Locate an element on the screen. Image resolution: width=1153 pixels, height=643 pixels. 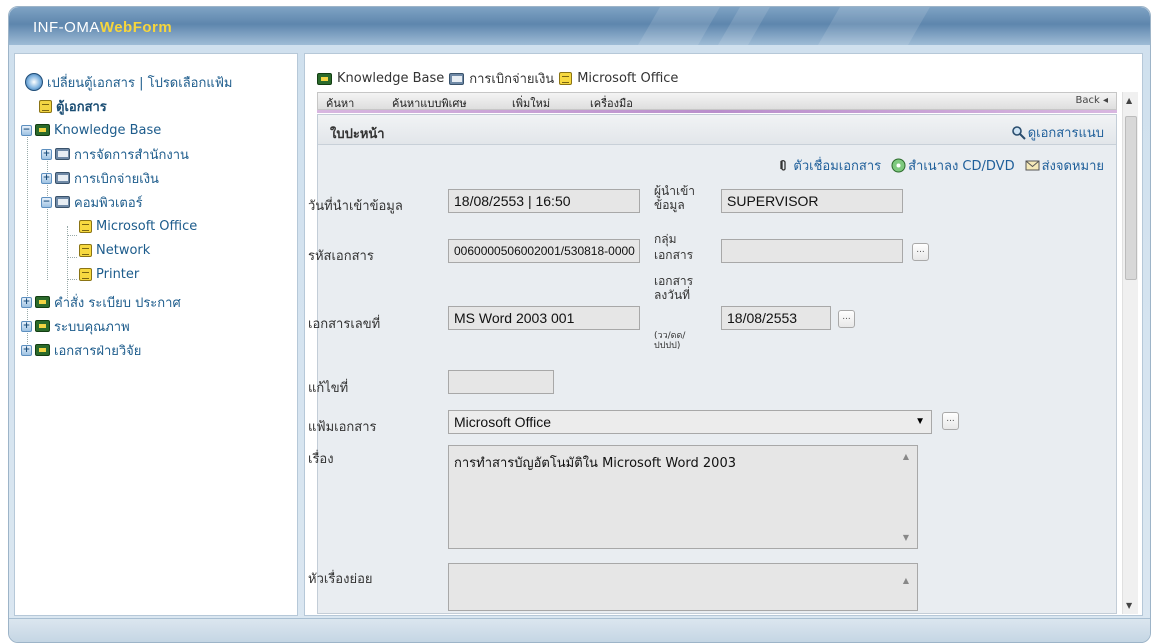
doc-group-label-2: เอกสาร is located at coordinates (674, 255).